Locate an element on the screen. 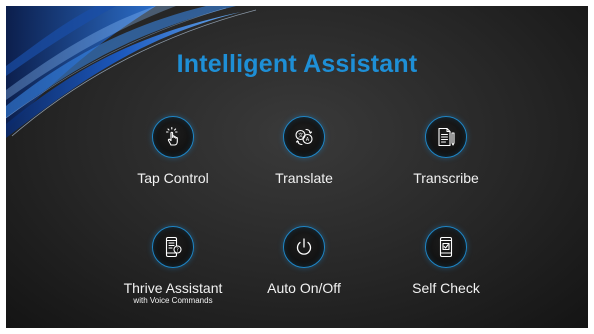 The height and width of the screenshot is (334, 594). tile-tap-control: Tap Control is located at coordinates (173, 151).